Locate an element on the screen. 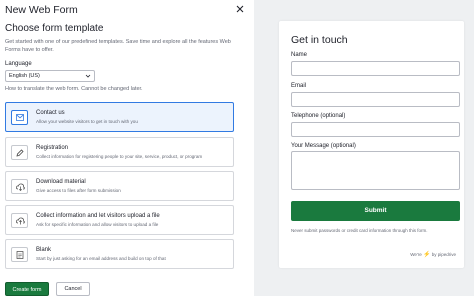 Image resolution: width=474 pixels, height=296 pixels. message-textarea is located at coordinates (375, 170).